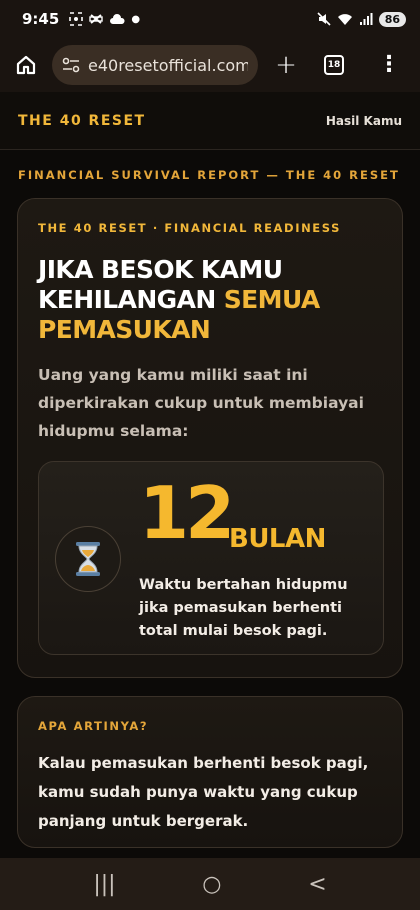 The width and height of the screenshot is (420, 910). I want to click on hourglass-icon, so click(88, 559).